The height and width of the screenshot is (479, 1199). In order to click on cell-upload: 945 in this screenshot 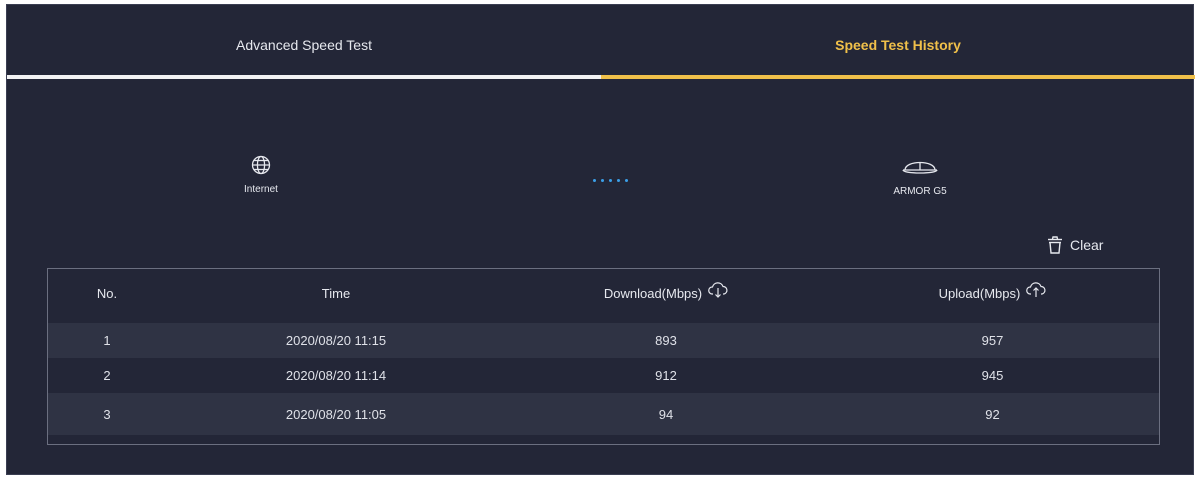, I will do `click(992, 375)`.